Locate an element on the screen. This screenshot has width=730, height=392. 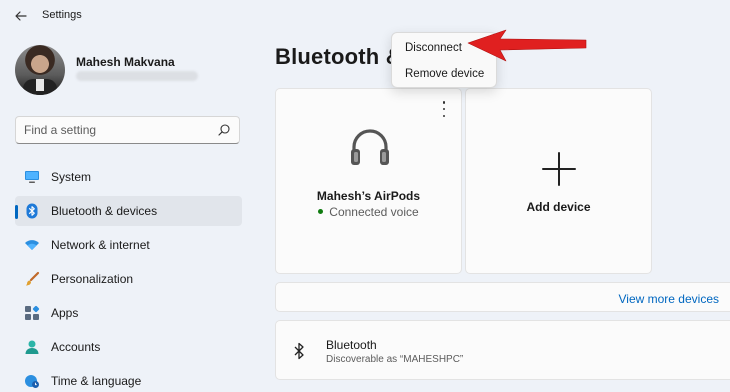
headphones-icon is located at coordinates (370, 147).